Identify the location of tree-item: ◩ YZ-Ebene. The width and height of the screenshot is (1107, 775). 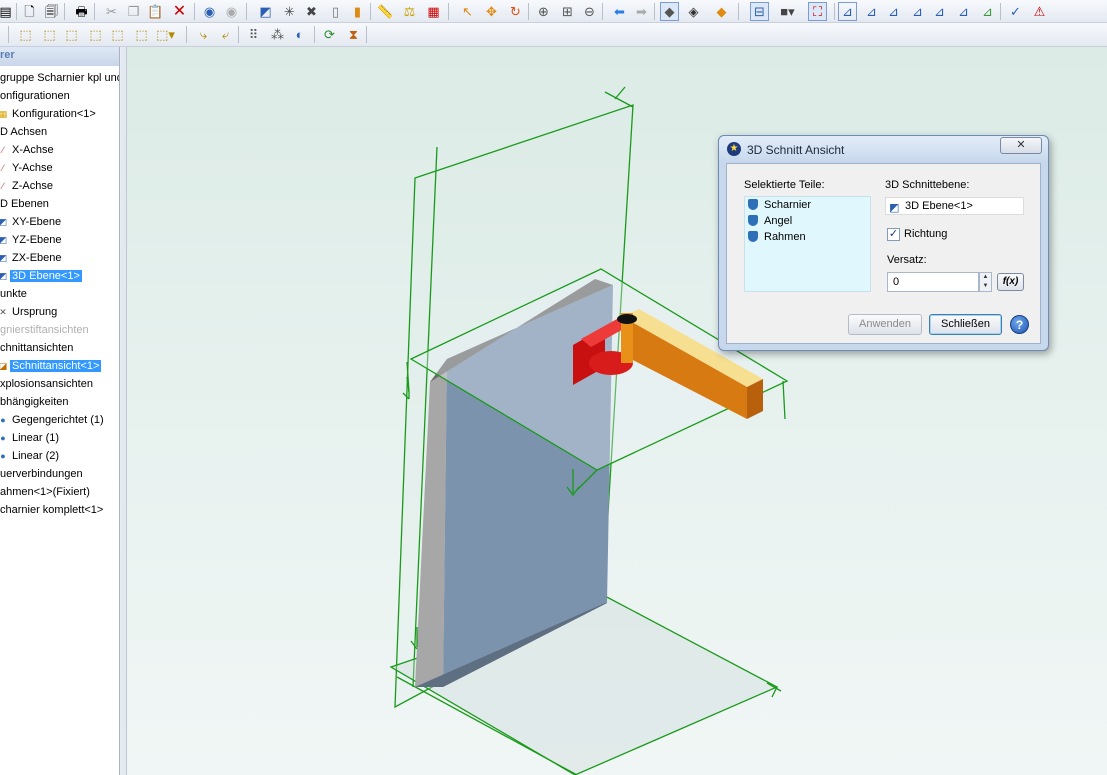
(32, 240).